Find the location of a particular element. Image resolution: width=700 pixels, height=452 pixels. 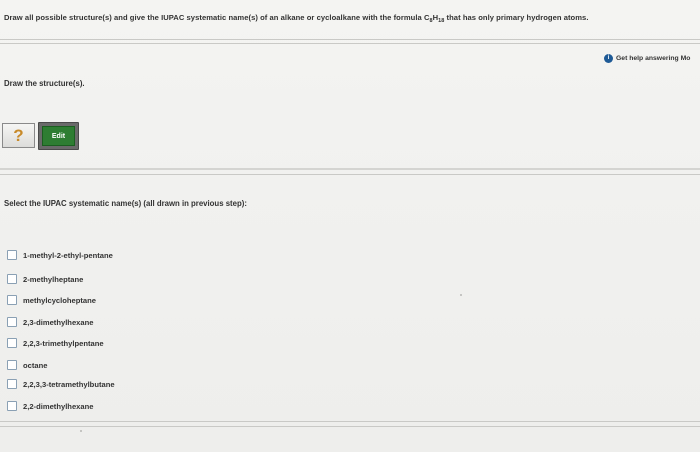

option-item: 1-methyl-2-ethyl-pentane is located at coordinates (60, 255).